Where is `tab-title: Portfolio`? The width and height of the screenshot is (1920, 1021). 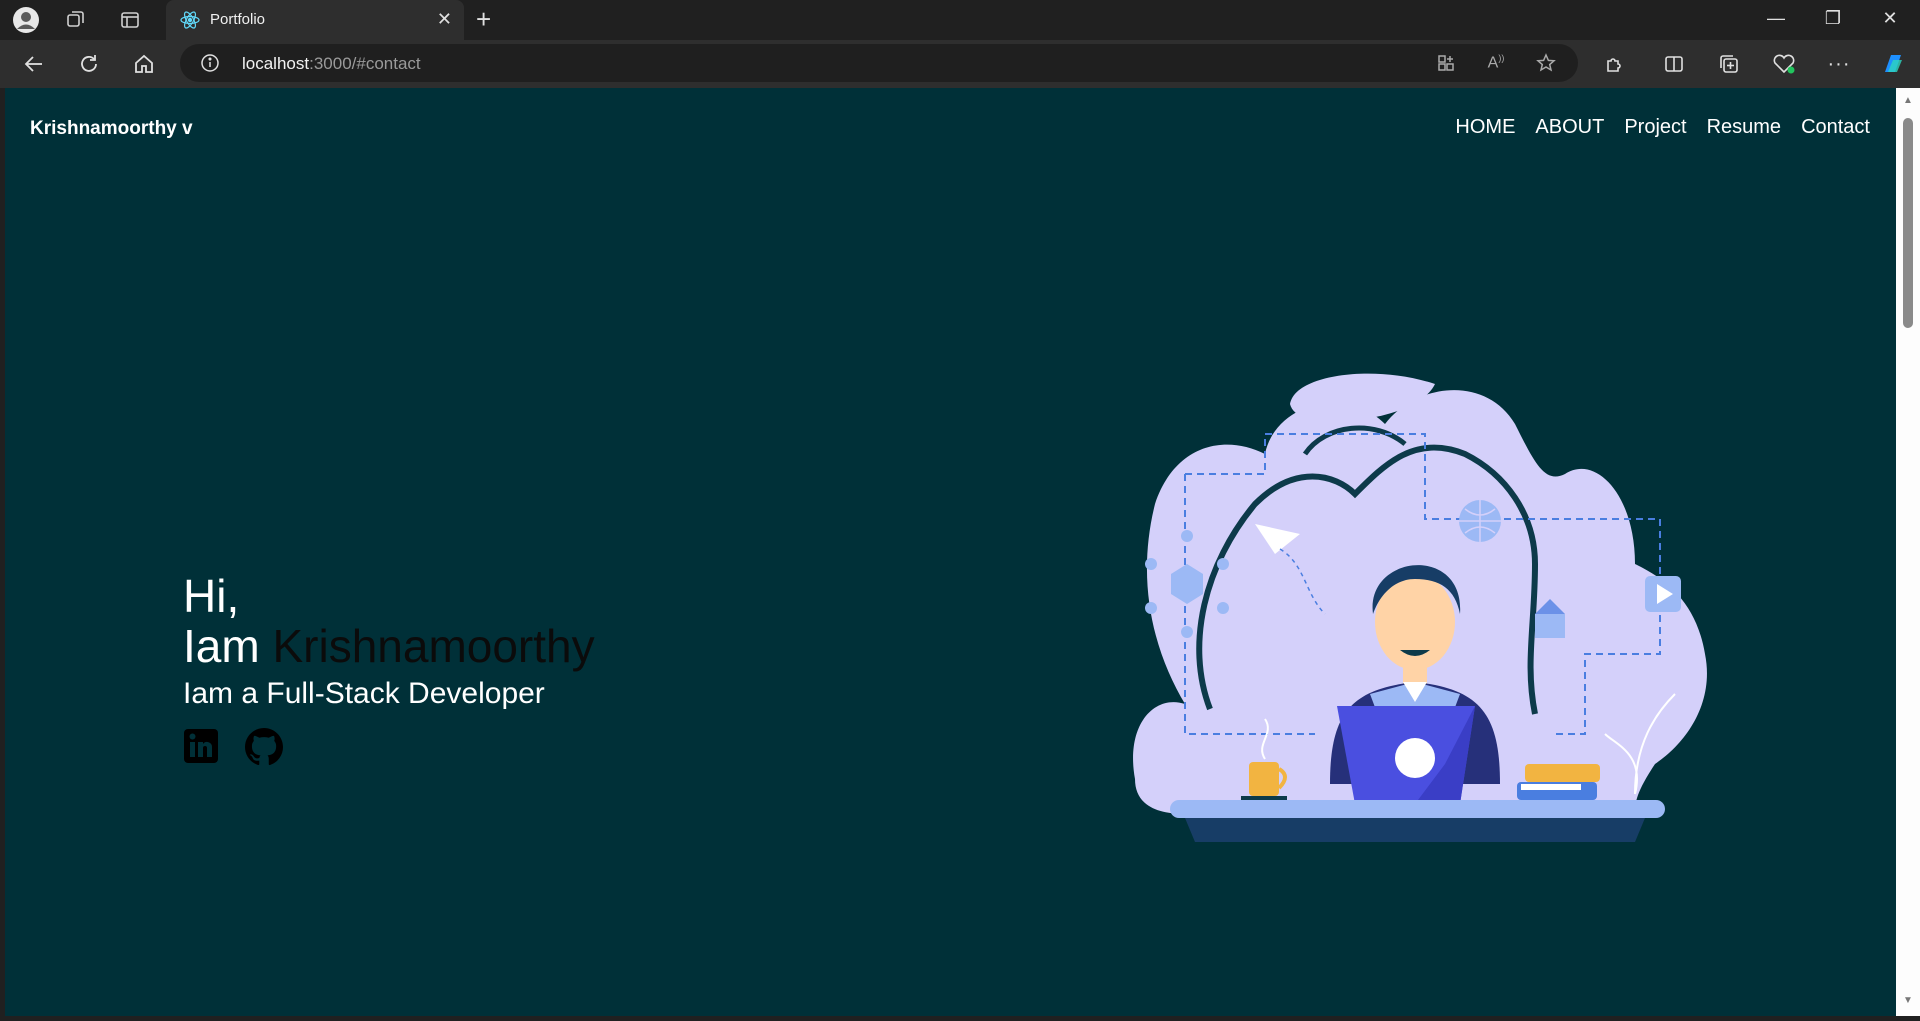
tab-title: Portfolio is located at coordinates (238, 19).